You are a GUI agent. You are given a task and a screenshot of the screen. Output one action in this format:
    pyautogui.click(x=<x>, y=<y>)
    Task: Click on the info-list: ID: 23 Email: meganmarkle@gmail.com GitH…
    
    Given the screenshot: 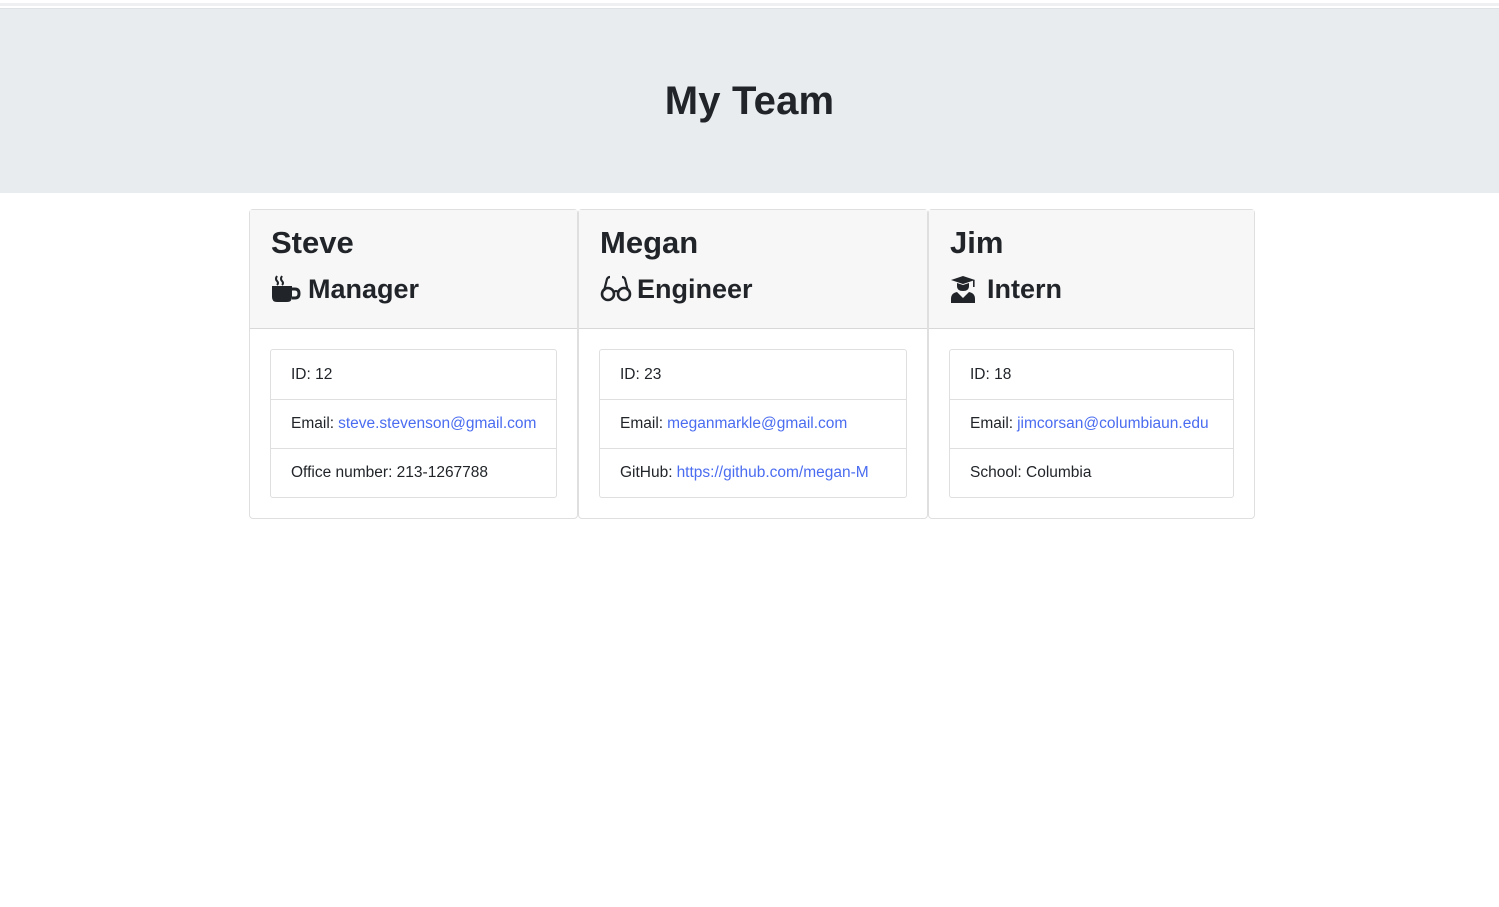 What is the action you would take?
    pyautogui.click(x=753, y=423)
    